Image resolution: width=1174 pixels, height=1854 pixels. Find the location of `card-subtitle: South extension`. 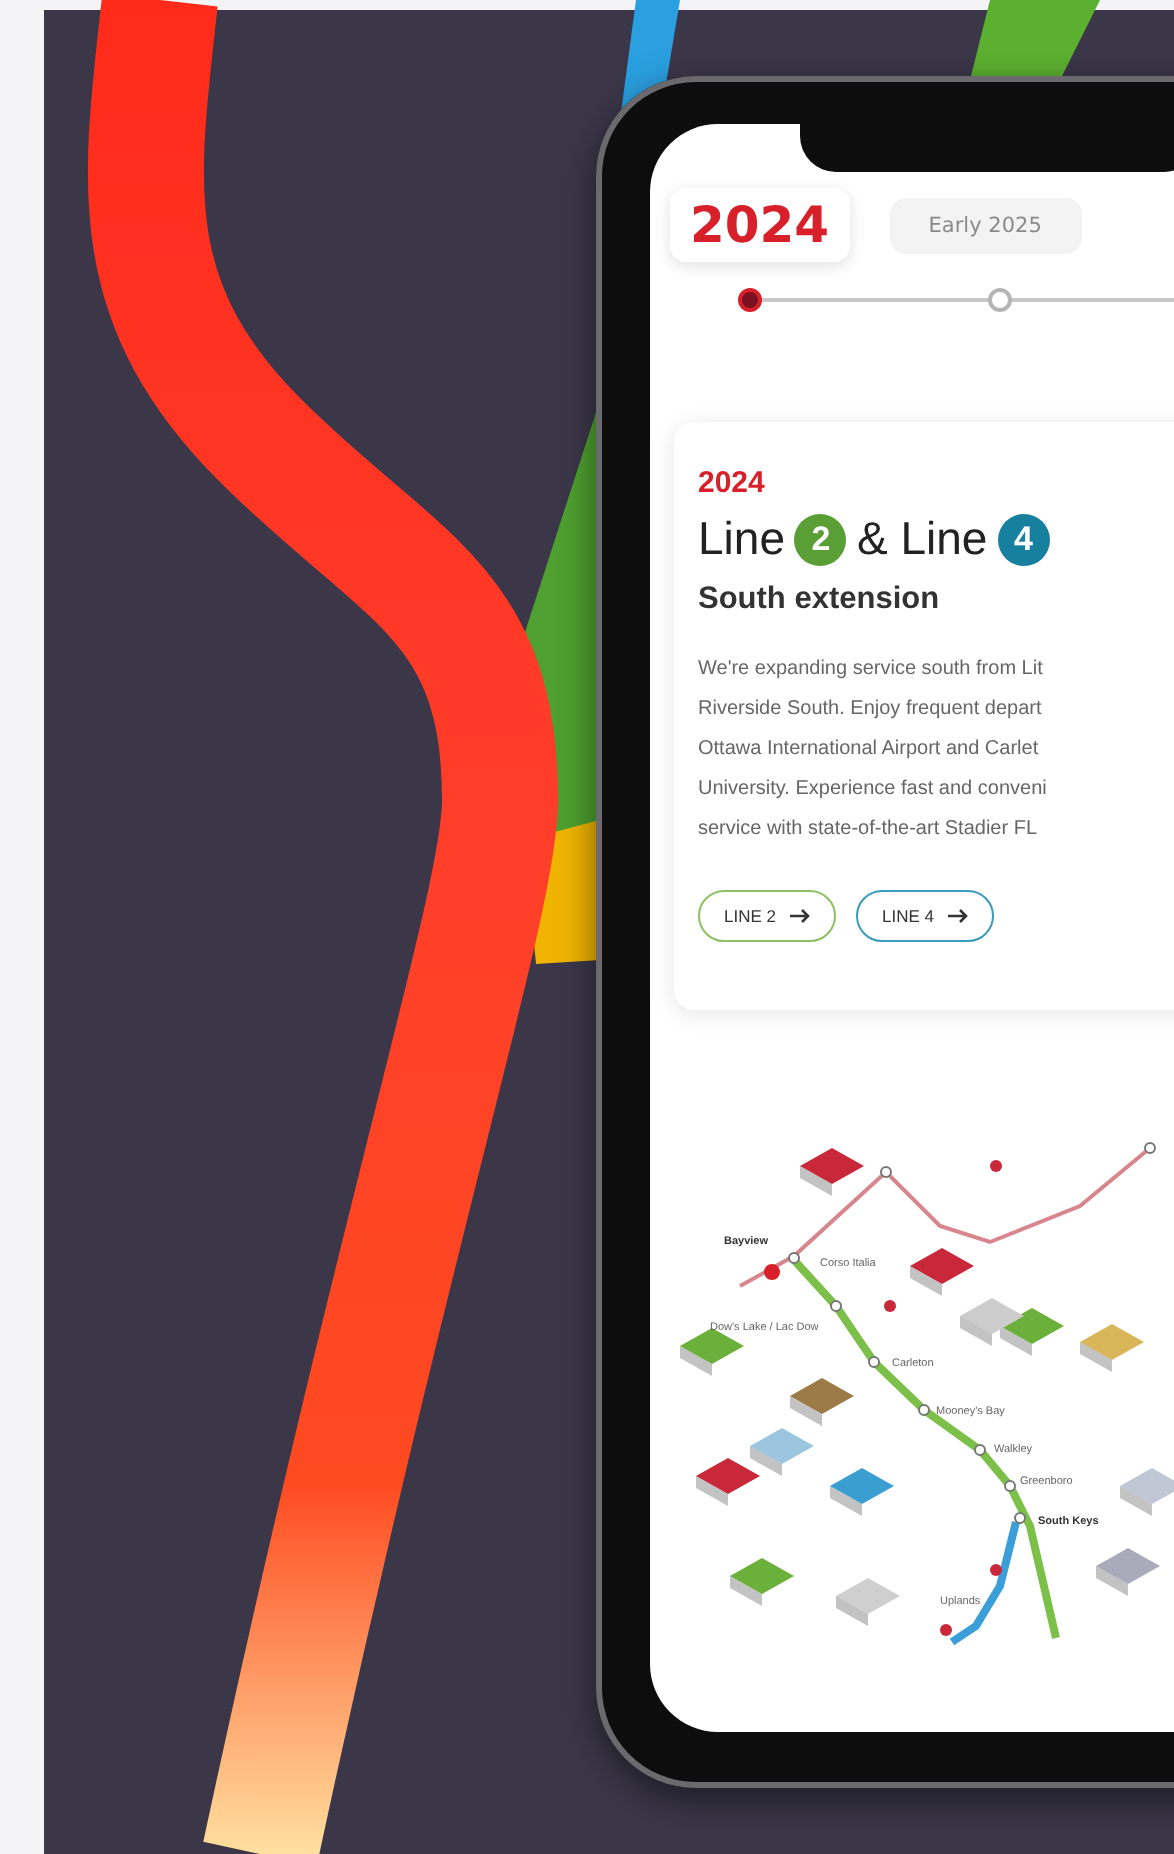

card-subtitle: South extension is located at coordinates (820, 600).